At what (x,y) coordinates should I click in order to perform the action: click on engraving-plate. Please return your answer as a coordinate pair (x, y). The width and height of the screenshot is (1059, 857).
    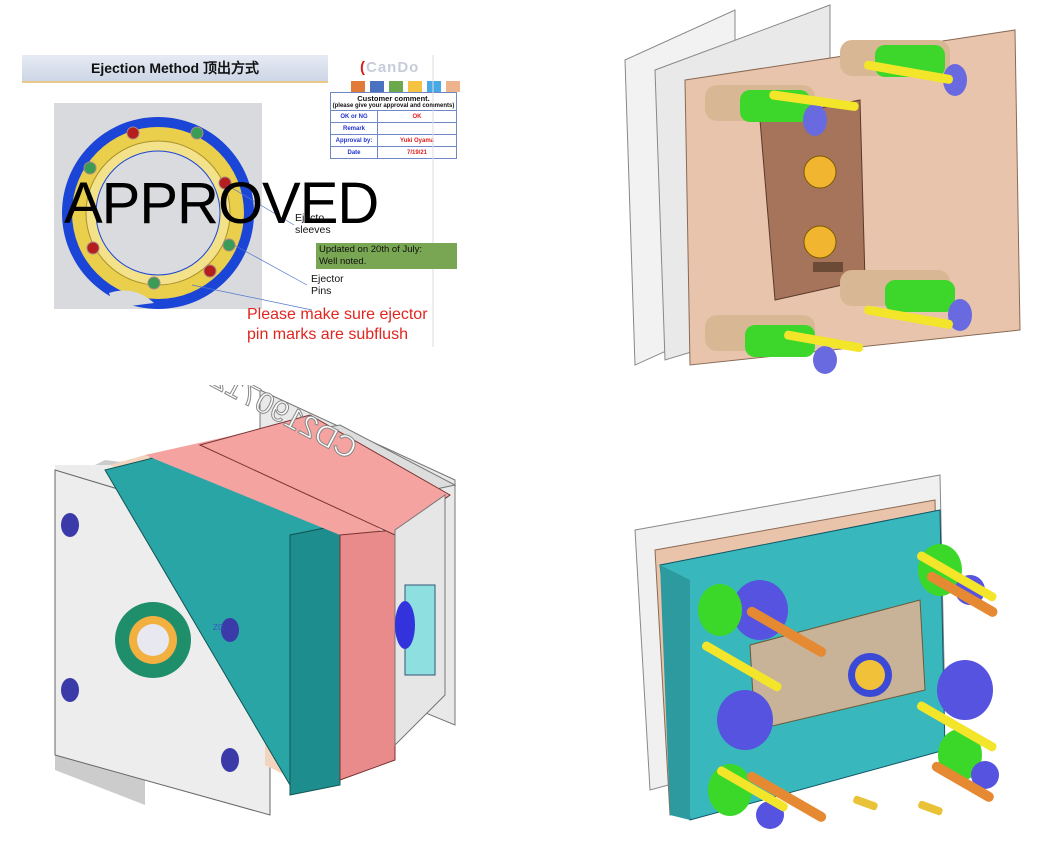
    Looking at the image, I should click on (828, 267).